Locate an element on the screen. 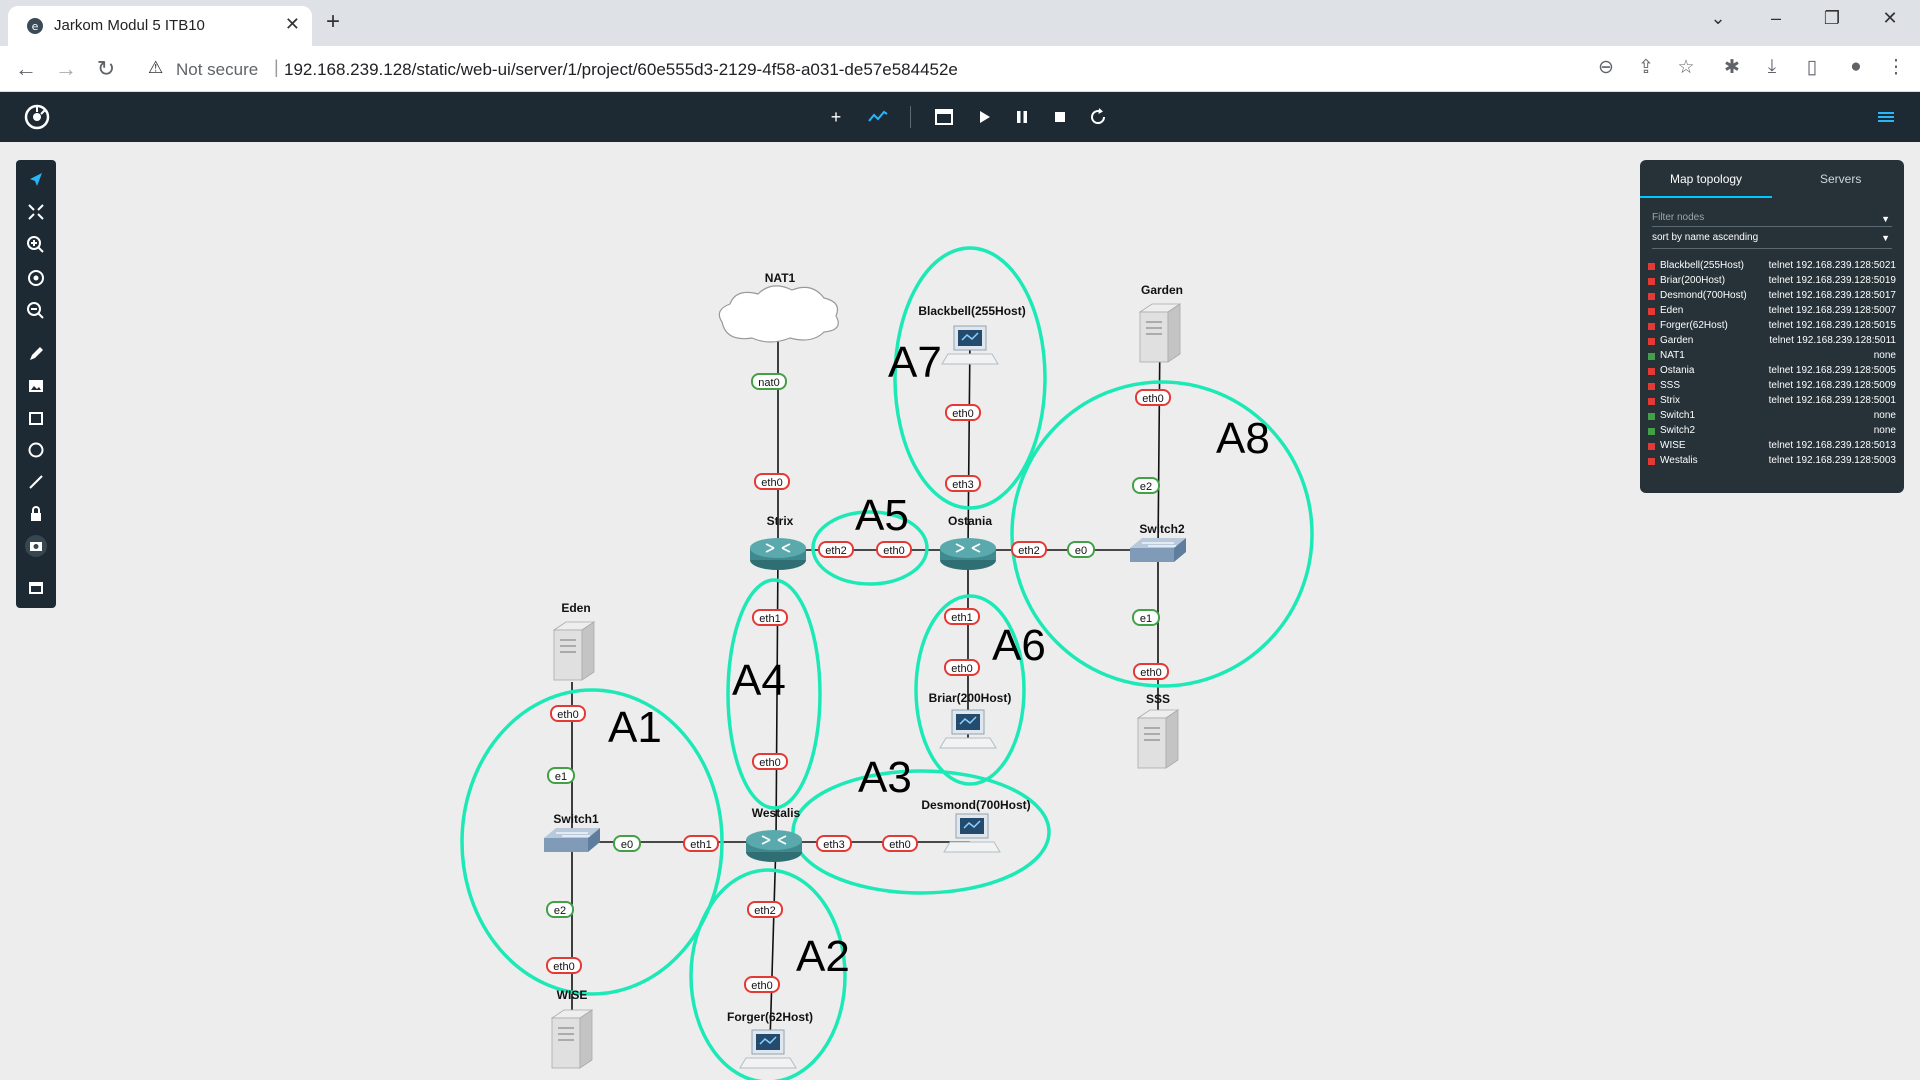 Image resolution: width=1920 pixels, height=1080 pixels. svg-text: e2 is located at coordinates (560, 911).